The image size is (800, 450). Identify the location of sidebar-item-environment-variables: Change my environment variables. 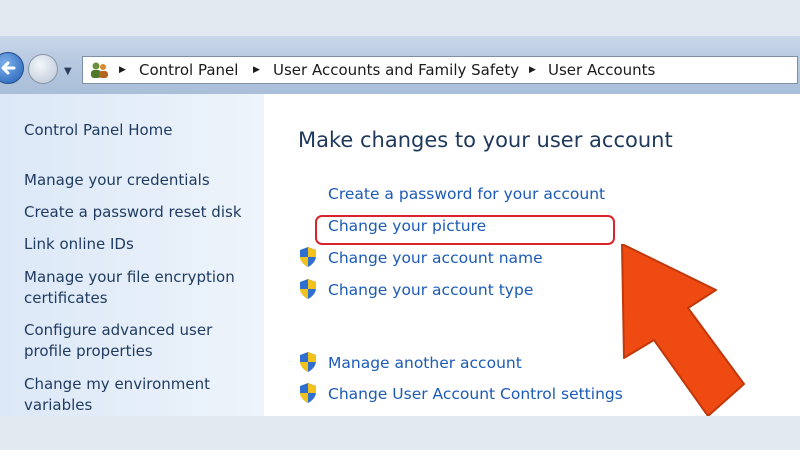
(139, 395).